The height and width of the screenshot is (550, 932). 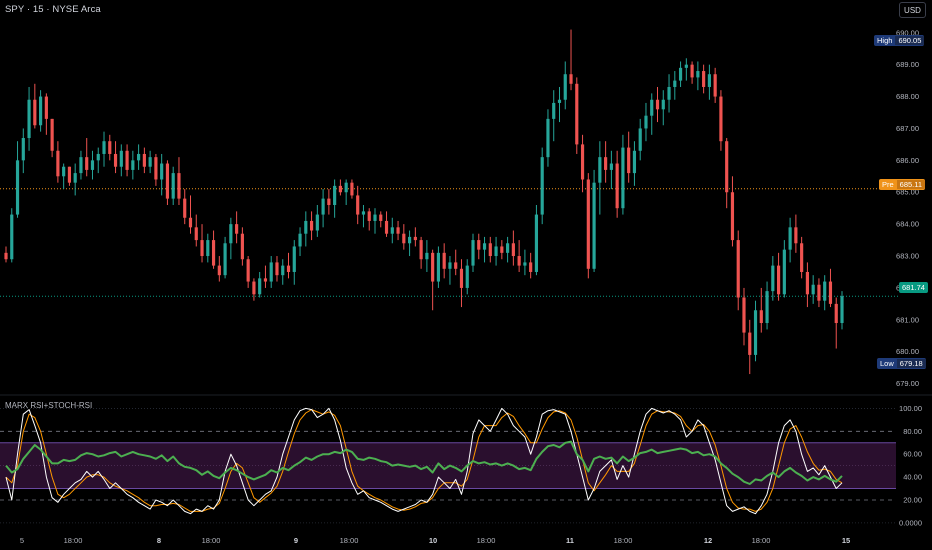 What do you see at coordinates (570, 540) in the screenshot?
I see `time-tick-label: 11` at bounding box center [570, 540].